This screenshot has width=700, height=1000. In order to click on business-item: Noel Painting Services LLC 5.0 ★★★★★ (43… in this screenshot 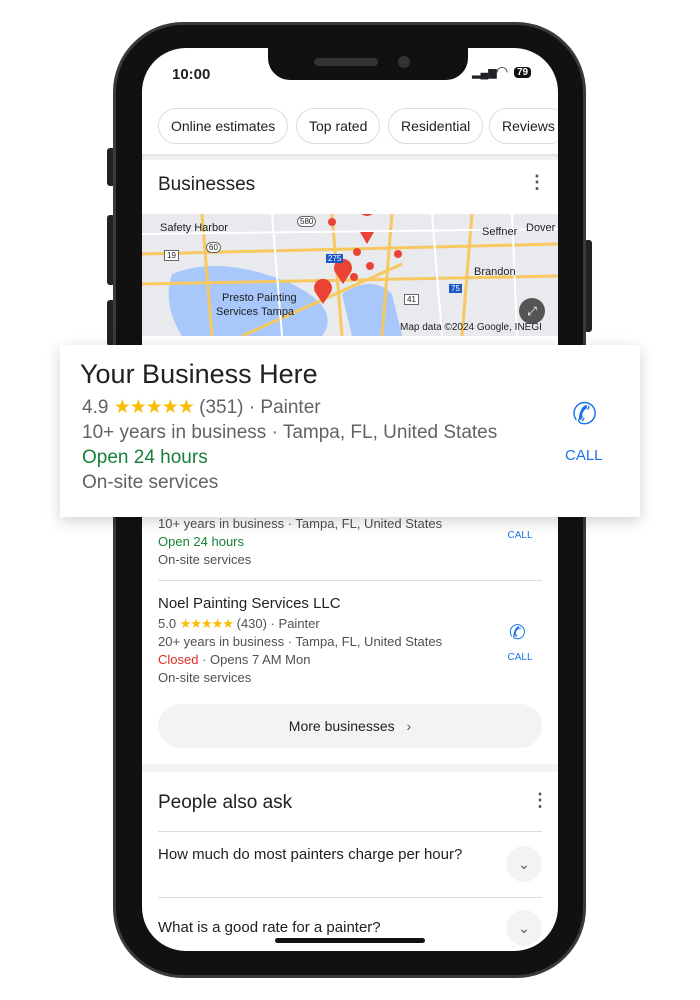, I will do `click(300, 640)`.